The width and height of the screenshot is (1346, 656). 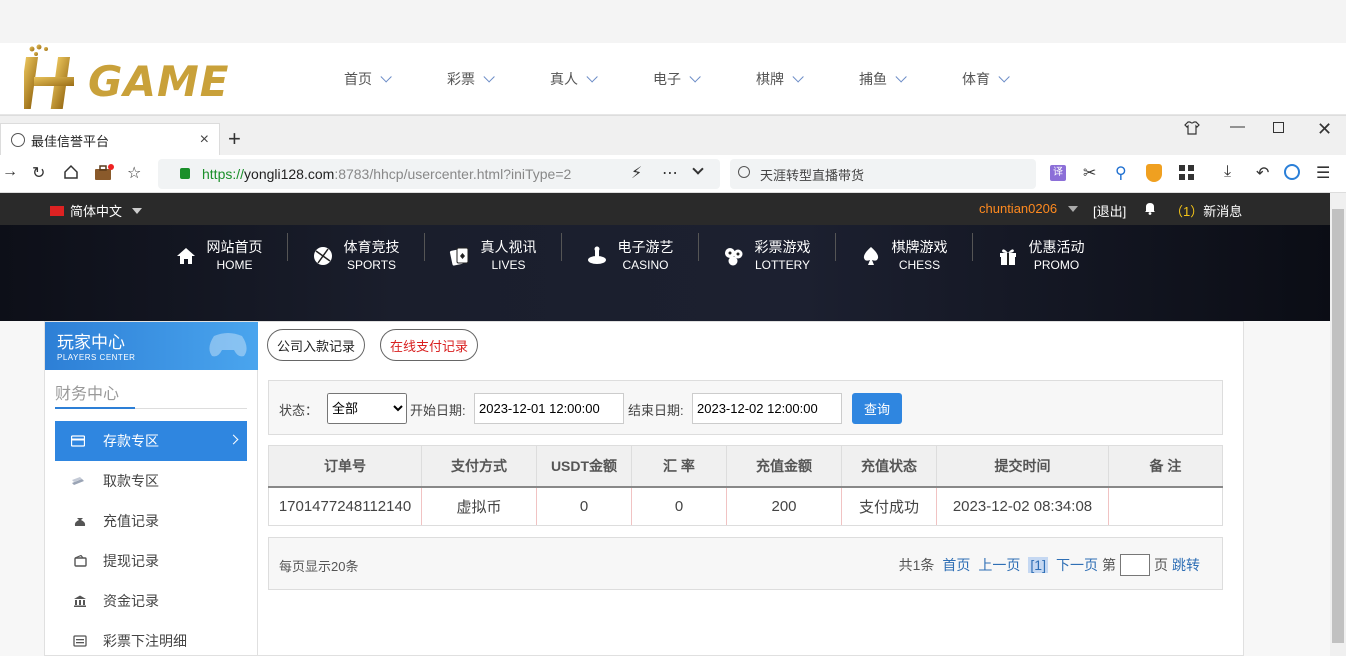 I want to click on main-nav-cn: 真人视讯, so click(x=508, y=247).